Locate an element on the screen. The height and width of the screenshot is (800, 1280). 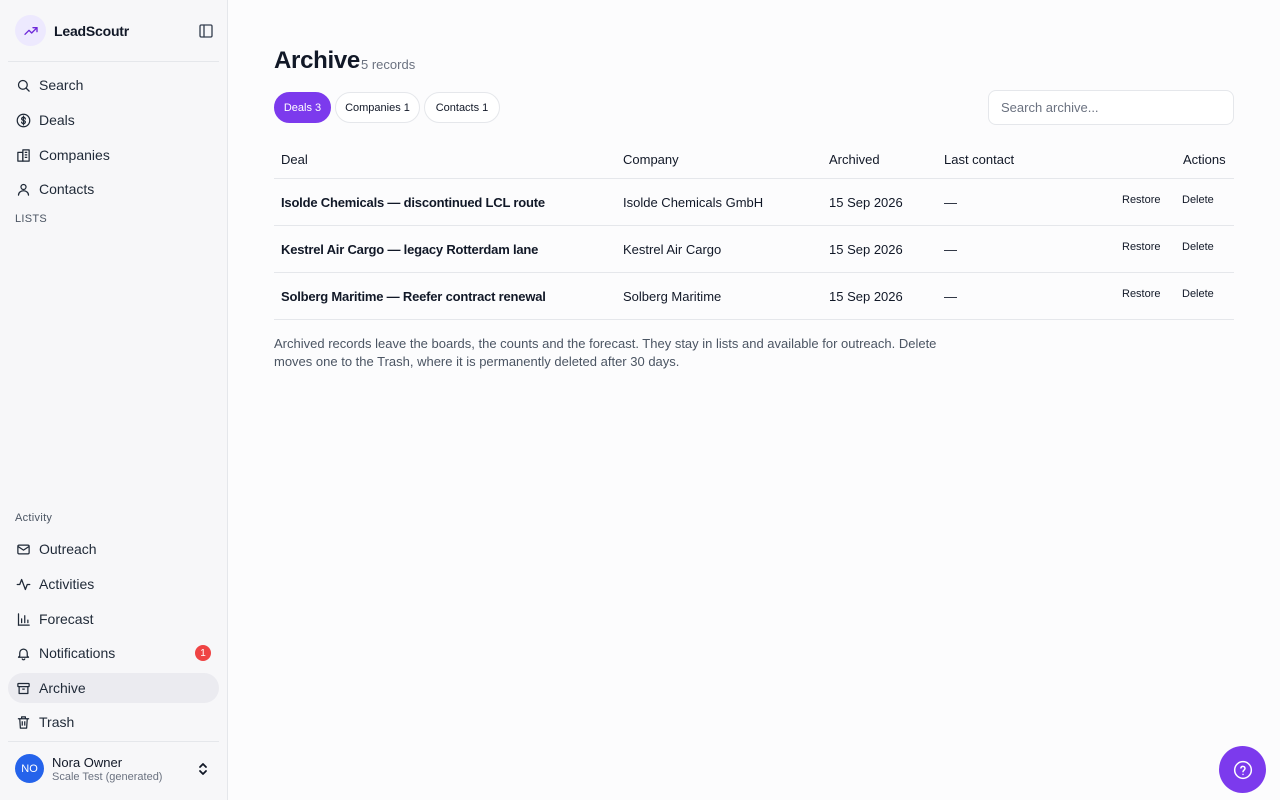
activity-label: Activity is located at coordinates (34, 518).